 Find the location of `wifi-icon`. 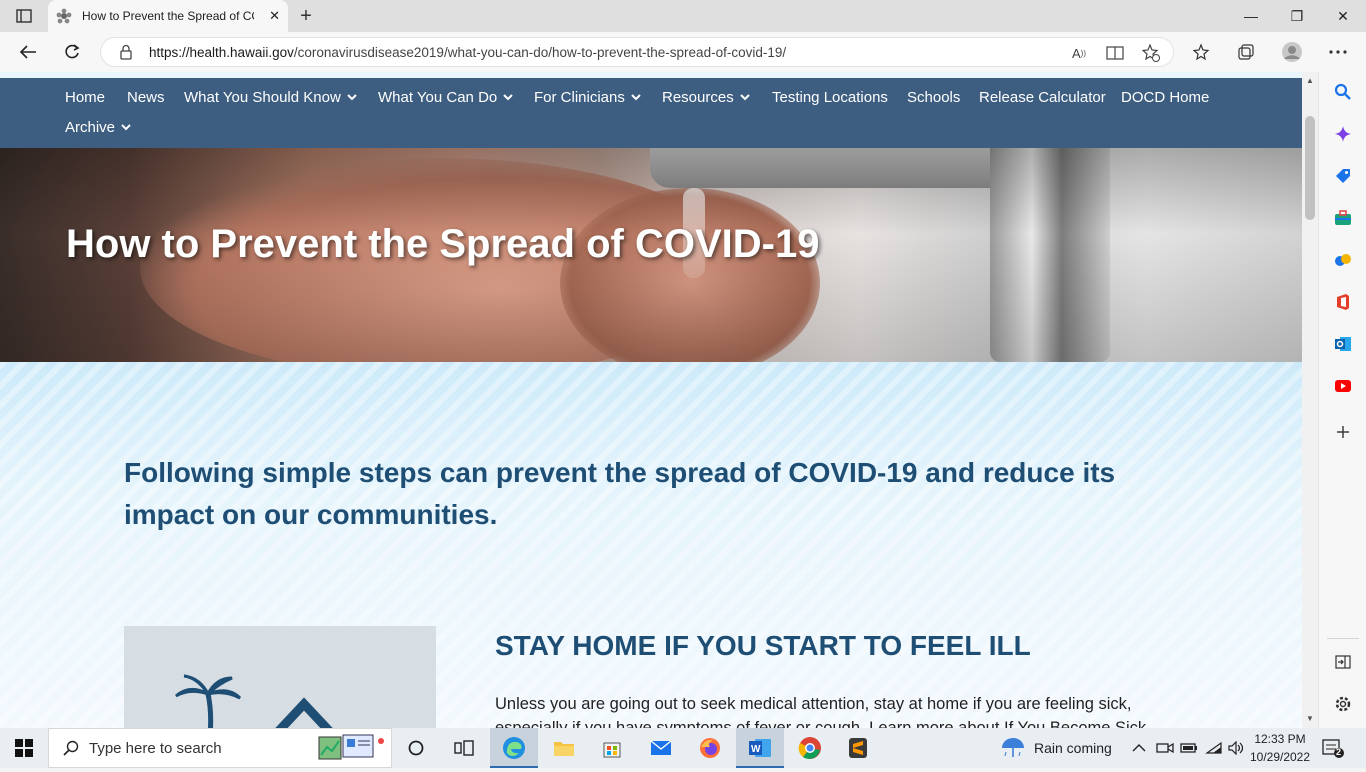

wifi-icon is located at coordinates (1214, 748).